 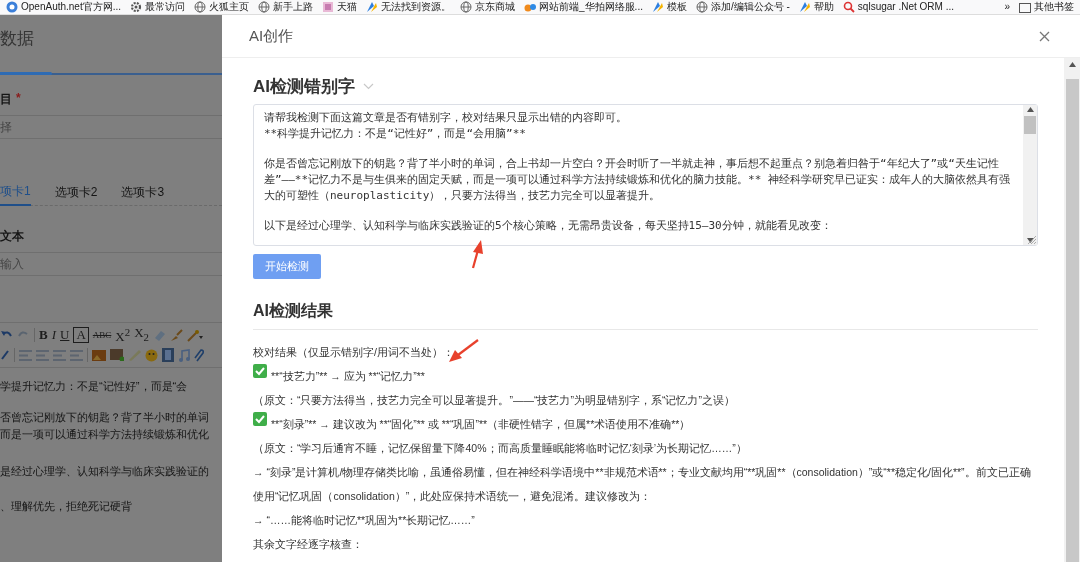 What do you see at coordinates (642, 484) in the screenshot?
I see `result-text: → “刻录”是计算机/物理存储类比喻，虽通俗易懂，但在神经科学语境中**非规范术语**；专业文献均用“**巩固**（consolidation）”或“**稳定化/固化**”。前文已正确使用“记忆巩固（consolidation）”，此处应保持术语统一，避免混淆。建议修改为：` at bounding box center [642, 484].